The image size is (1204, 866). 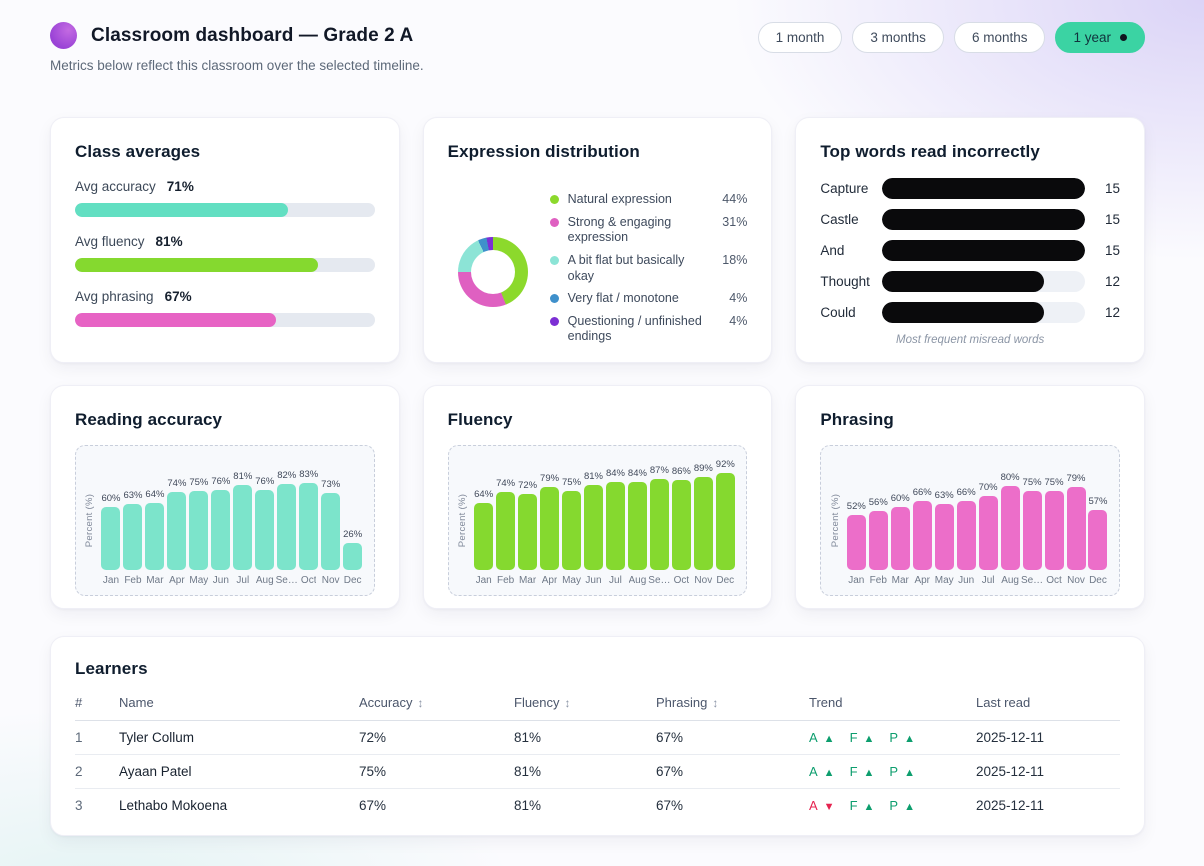 What do you see at coordinates (735, 259) in the screenshot?
I see `legend-value: 18%` at bounding box center [735, 259].